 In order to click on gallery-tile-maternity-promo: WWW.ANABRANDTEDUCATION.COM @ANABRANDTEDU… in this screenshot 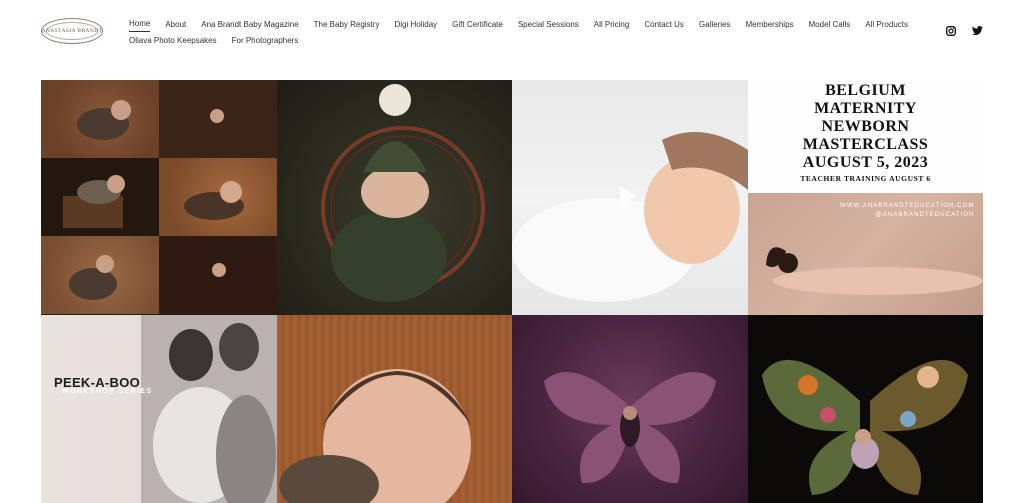, I will do `click(865, 254)`.